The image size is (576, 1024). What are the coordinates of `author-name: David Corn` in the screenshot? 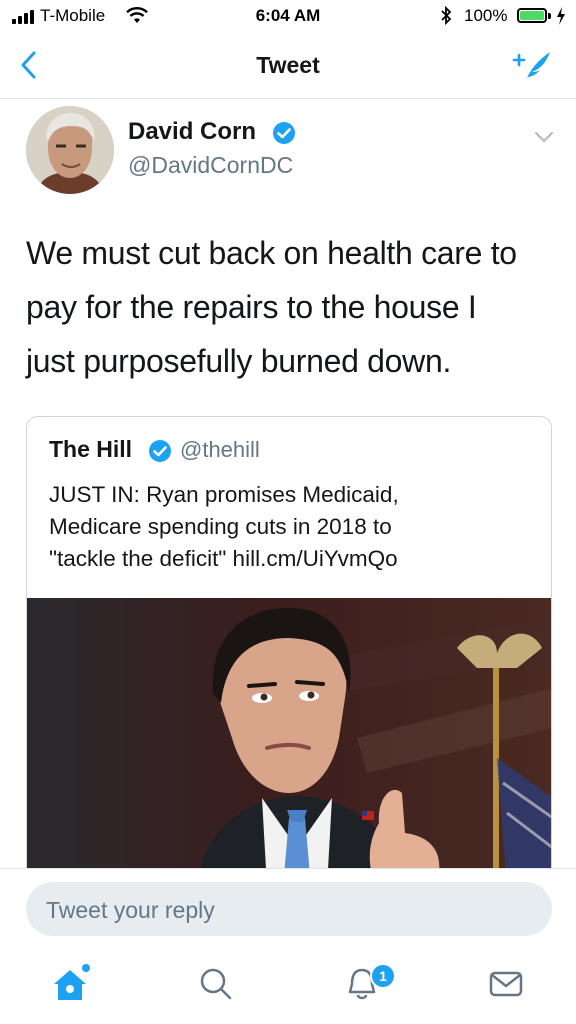 It's located at (192, 132).